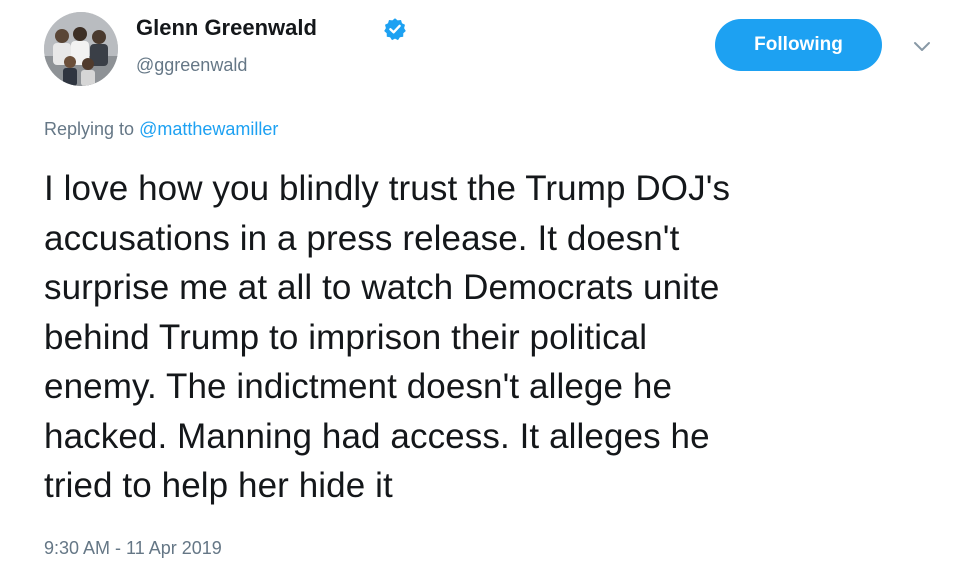 This screenshot has height=576, width=980. Describe the element at coordinates (226, 28) in the screenshot. I see `author-display-name: Glenn Greenwald` at that location.